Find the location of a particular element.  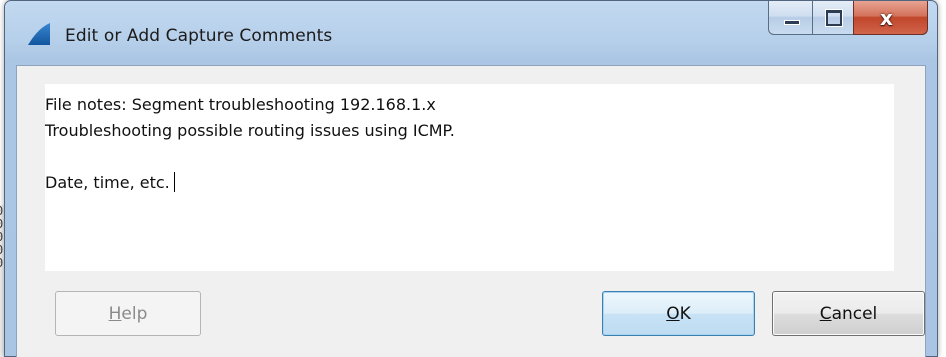

caption-buttons: x is located at coordinates (848, 19).